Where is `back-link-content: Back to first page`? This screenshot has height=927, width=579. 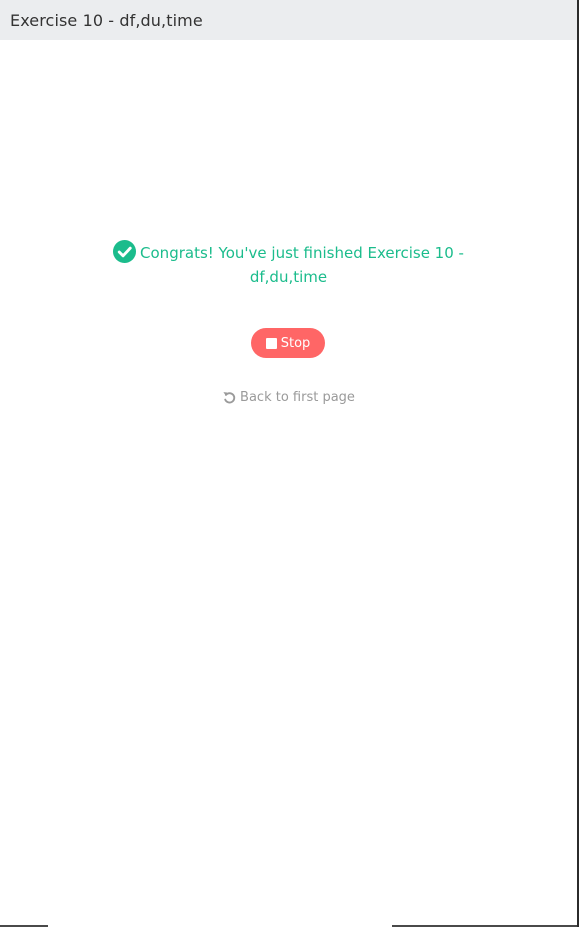
back-link-content: Back to first page is located at coordinates (288, 397).